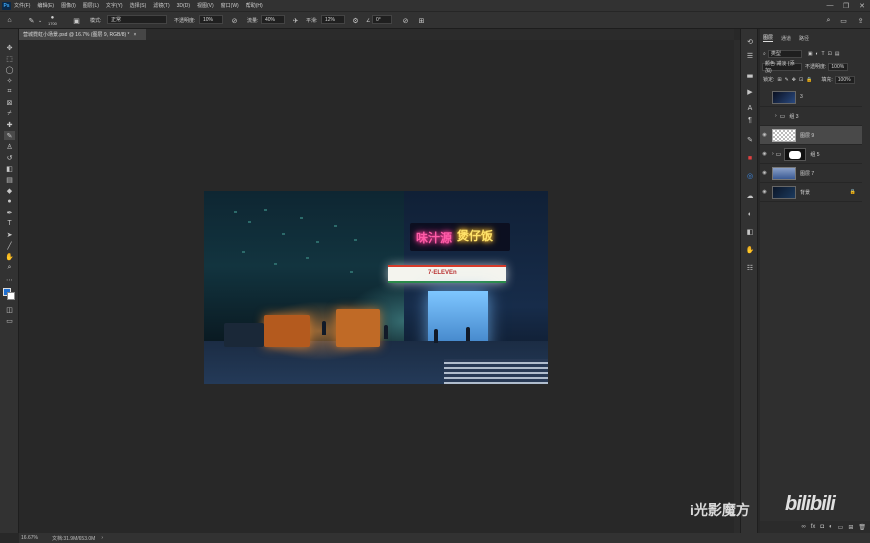  Describe the element at coordinates (161, 5) in the screenshot. I see `menu-filter: 滤镜(T)` at that location.